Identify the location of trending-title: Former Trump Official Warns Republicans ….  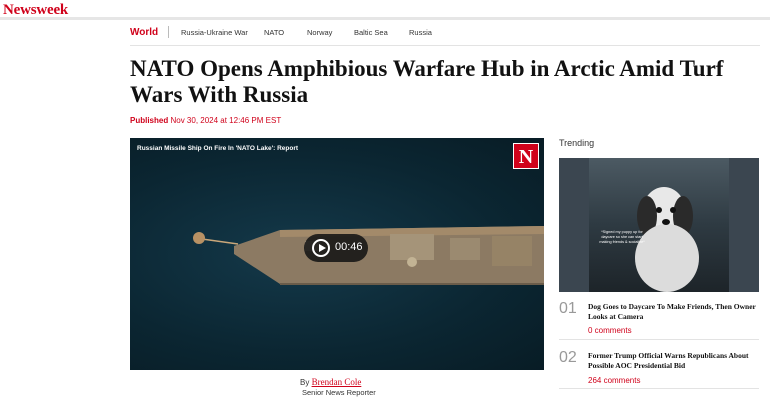
(674, 361).